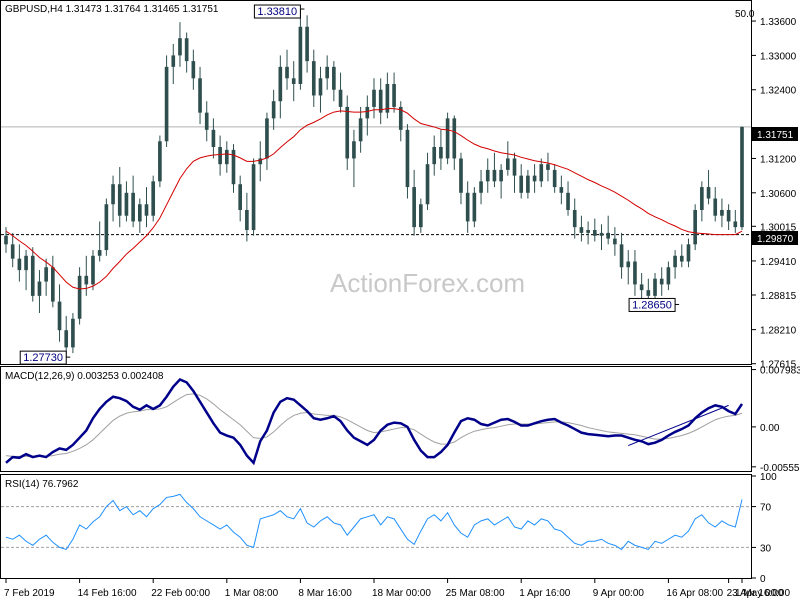 This screenshot has width=800, height=600. Describe the element at coordinates (678, 425) in the screenshot. I see `macd-trendline` at that location.